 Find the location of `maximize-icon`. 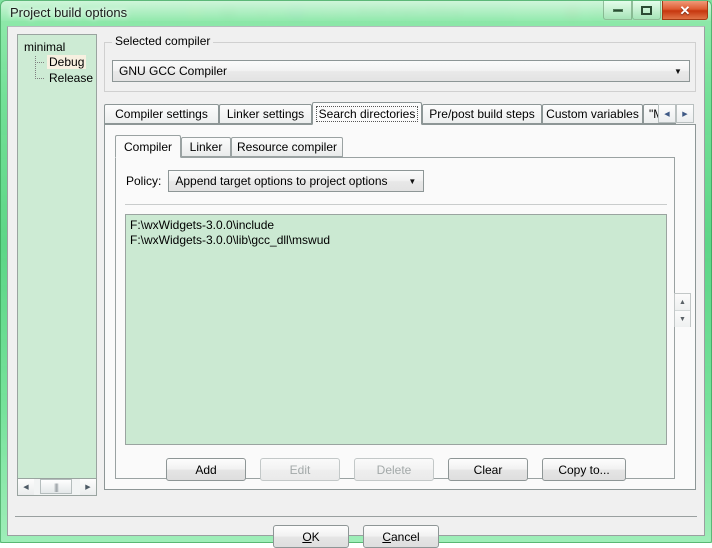

maximize-icon is located at coordinates (646, 10).